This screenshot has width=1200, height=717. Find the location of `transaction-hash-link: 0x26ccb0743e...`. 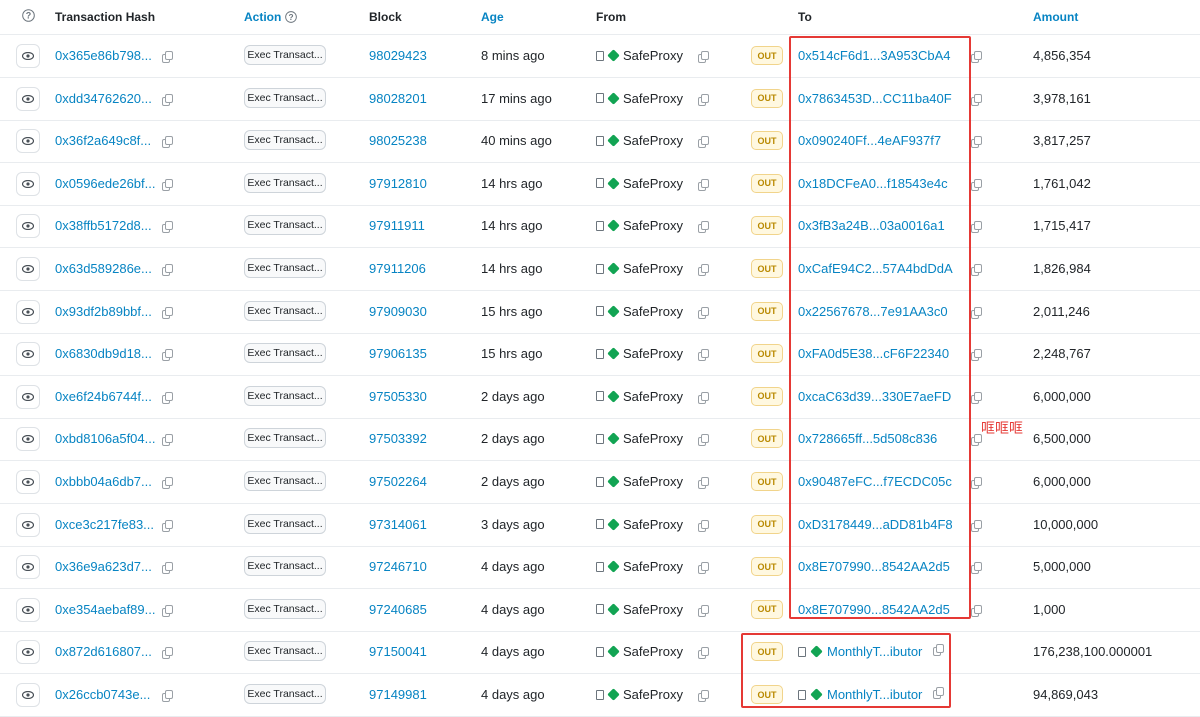

transaction-hash-link: 0x26ccb0743e... is located at coordinates (102, 694).